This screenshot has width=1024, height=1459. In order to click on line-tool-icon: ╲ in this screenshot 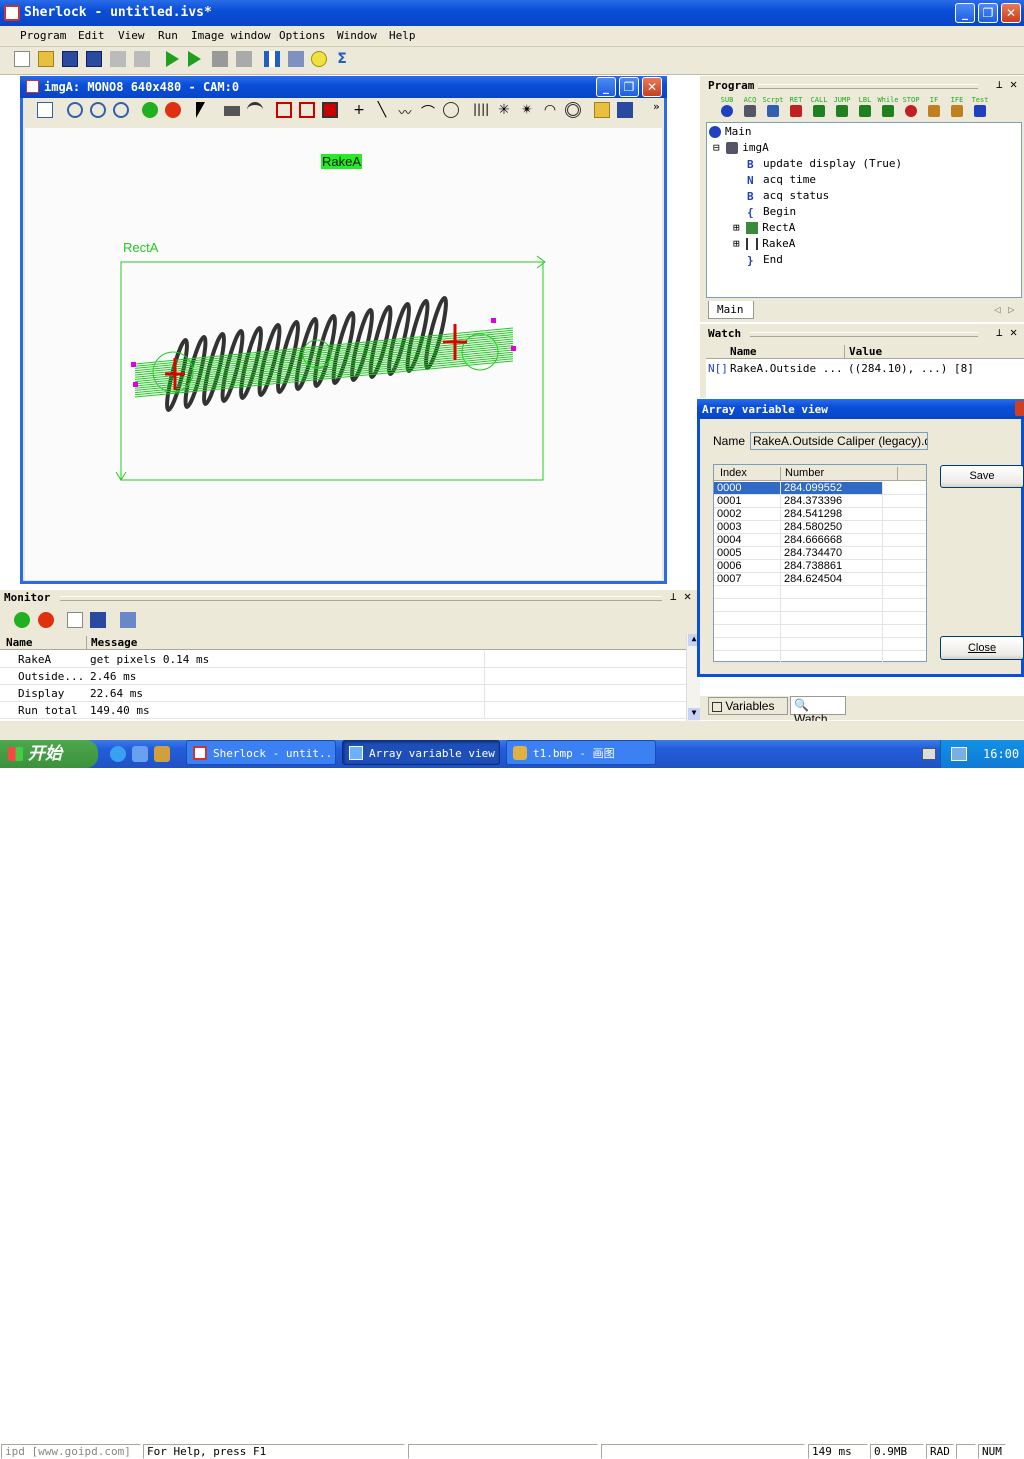, I will do `click(382, 110)`.